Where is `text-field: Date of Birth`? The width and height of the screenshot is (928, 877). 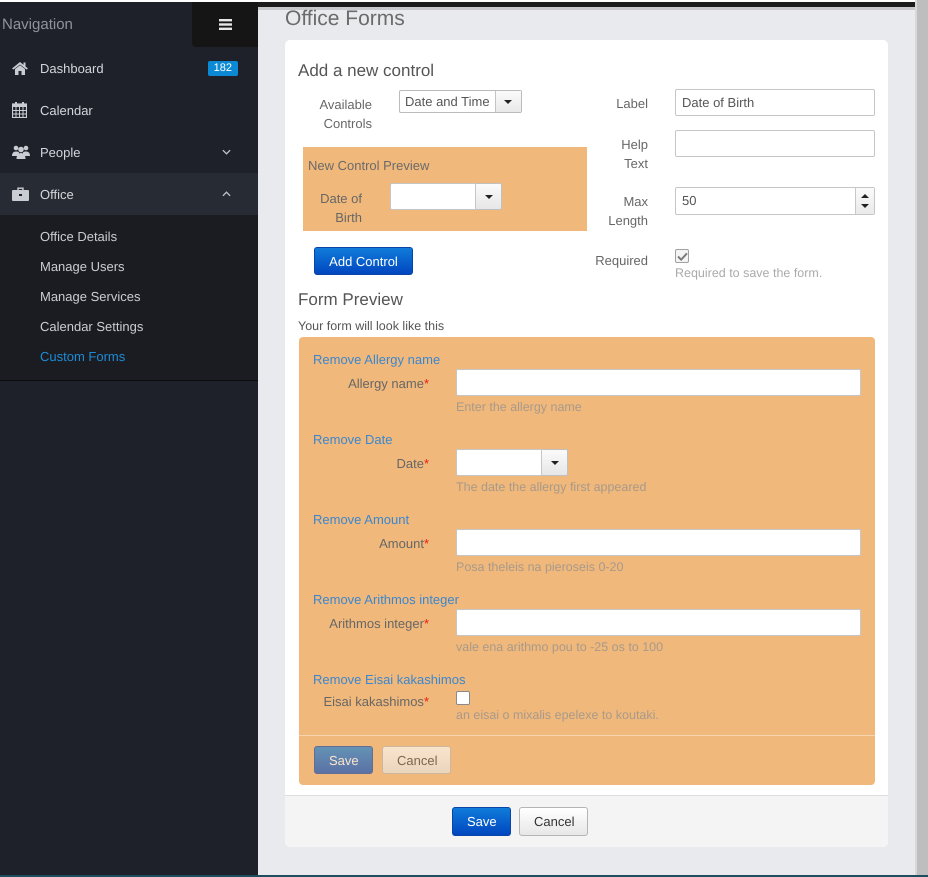
text-field: Date of Birth is located at coordinates (775, 102).